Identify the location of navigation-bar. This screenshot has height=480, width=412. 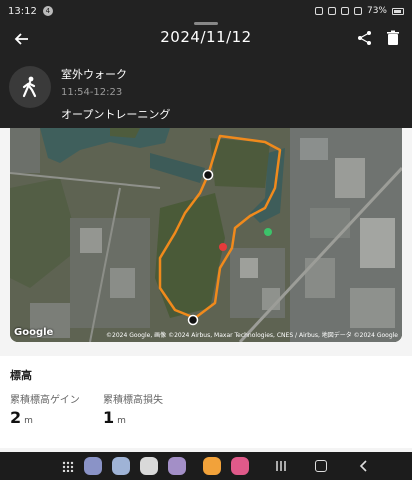
(206, 466).